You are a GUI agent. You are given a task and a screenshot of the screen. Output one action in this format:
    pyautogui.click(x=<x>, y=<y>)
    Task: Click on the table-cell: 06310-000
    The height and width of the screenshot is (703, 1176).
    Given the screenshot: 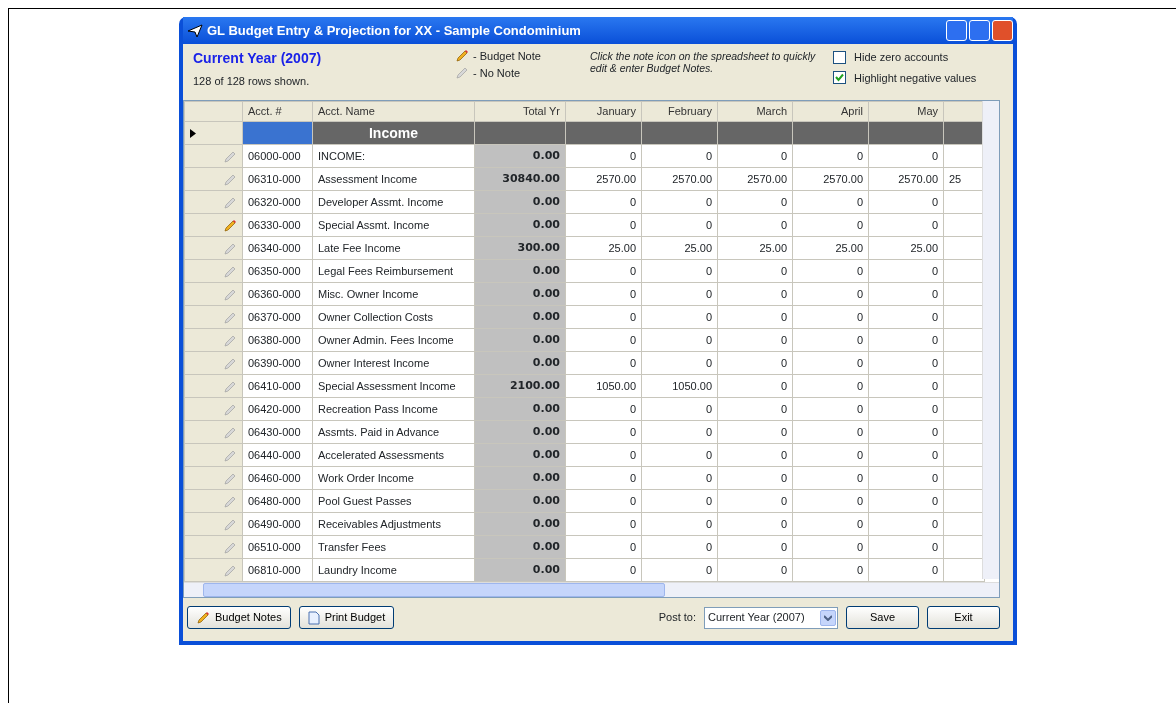 What is the action you would take?
    pyautogui.click(x=277, y=179)
    